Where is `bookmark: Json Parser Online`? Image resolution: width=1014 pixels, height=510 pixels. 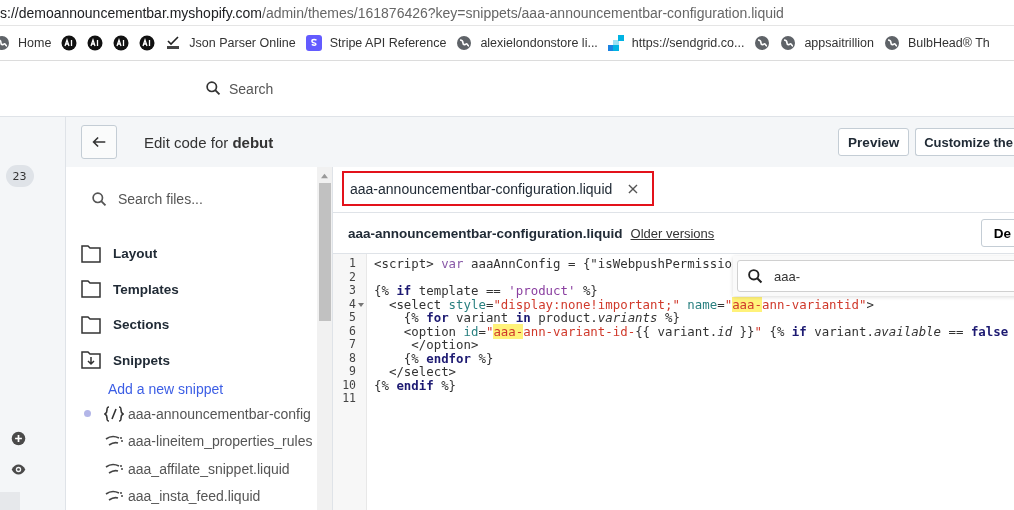 bookmark: Json Parser Online is located at coordinates (230, 43).